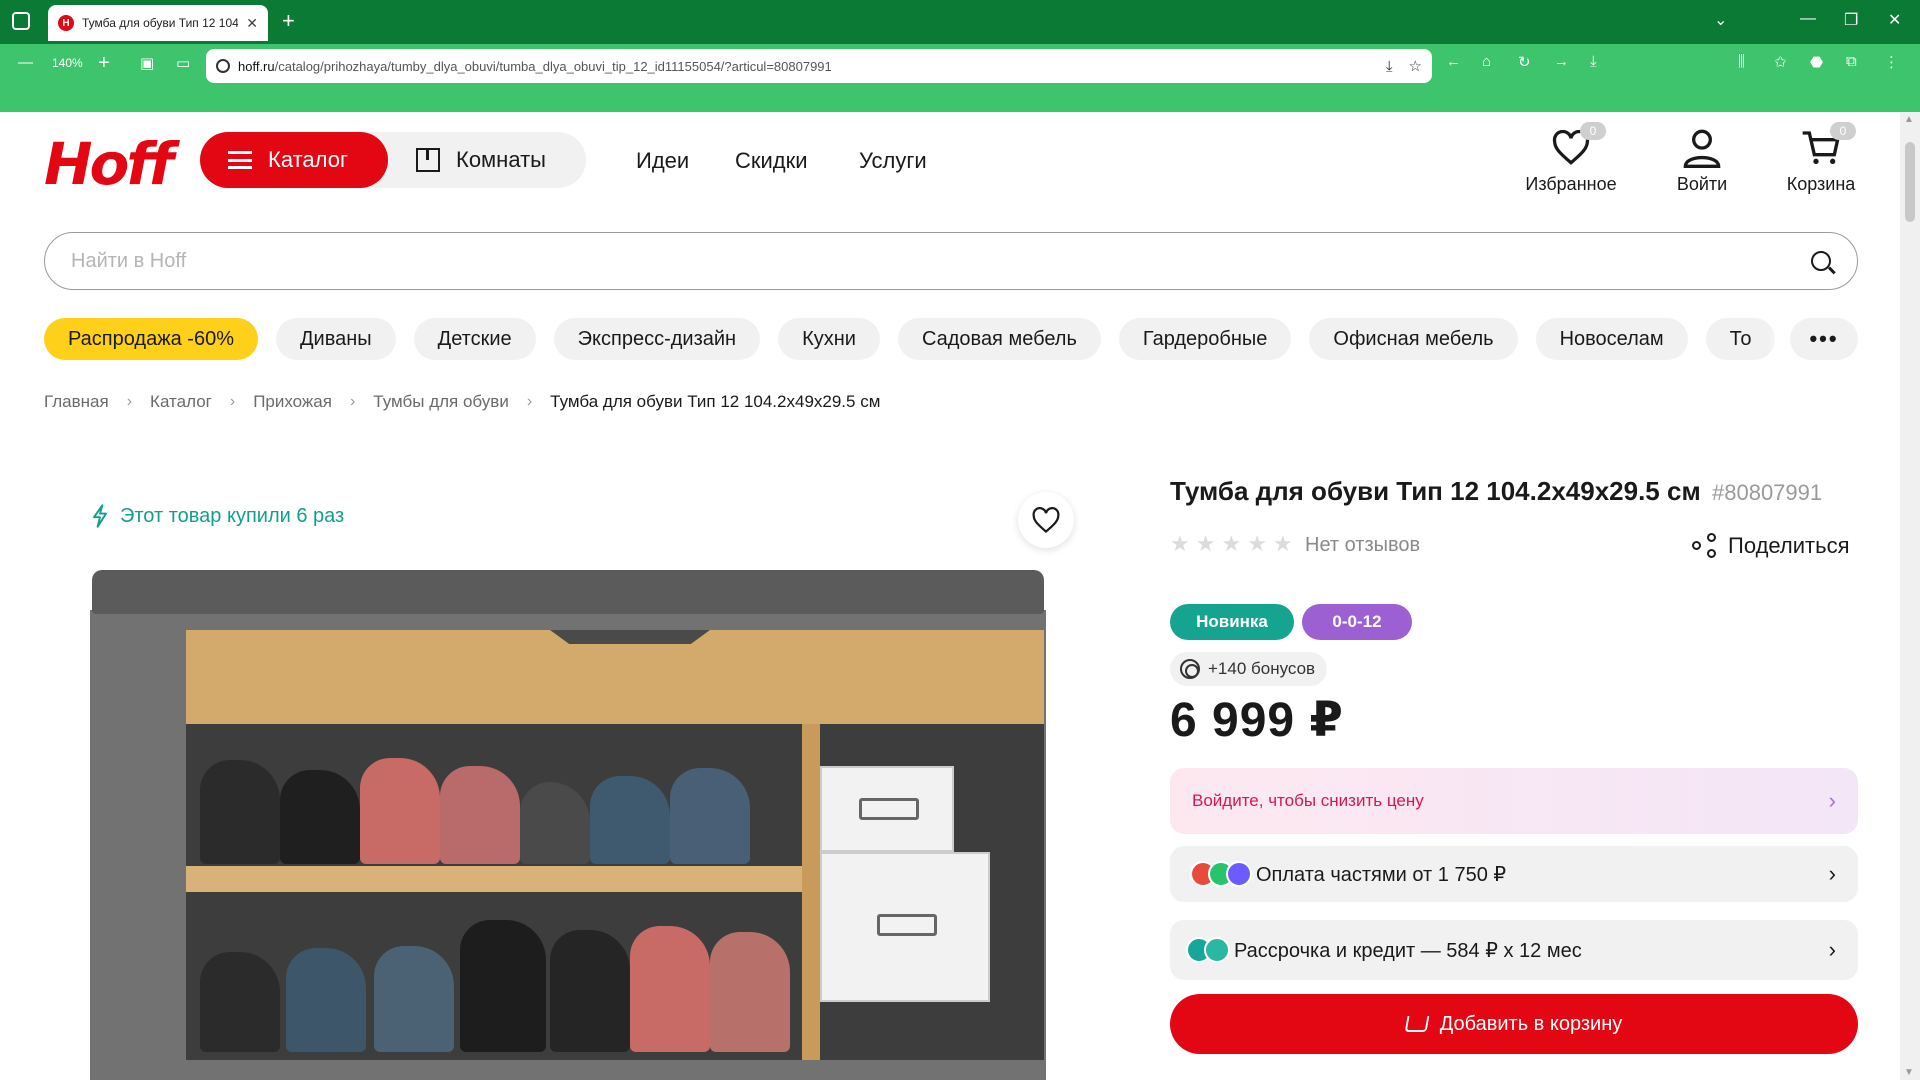  Describe the element at coordinates (893, 161) in the screenshot. I see `nav-services: Услуги` at that location.